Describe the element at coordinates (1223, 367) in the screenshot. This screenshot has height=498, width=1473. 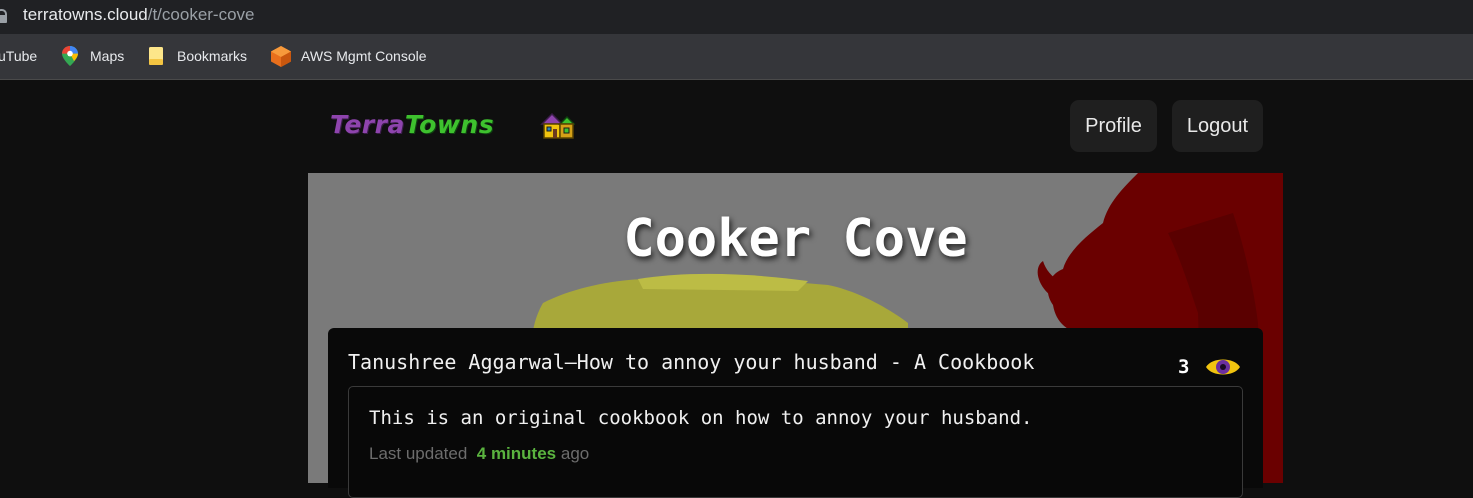
I see `eye-icon` at that location.